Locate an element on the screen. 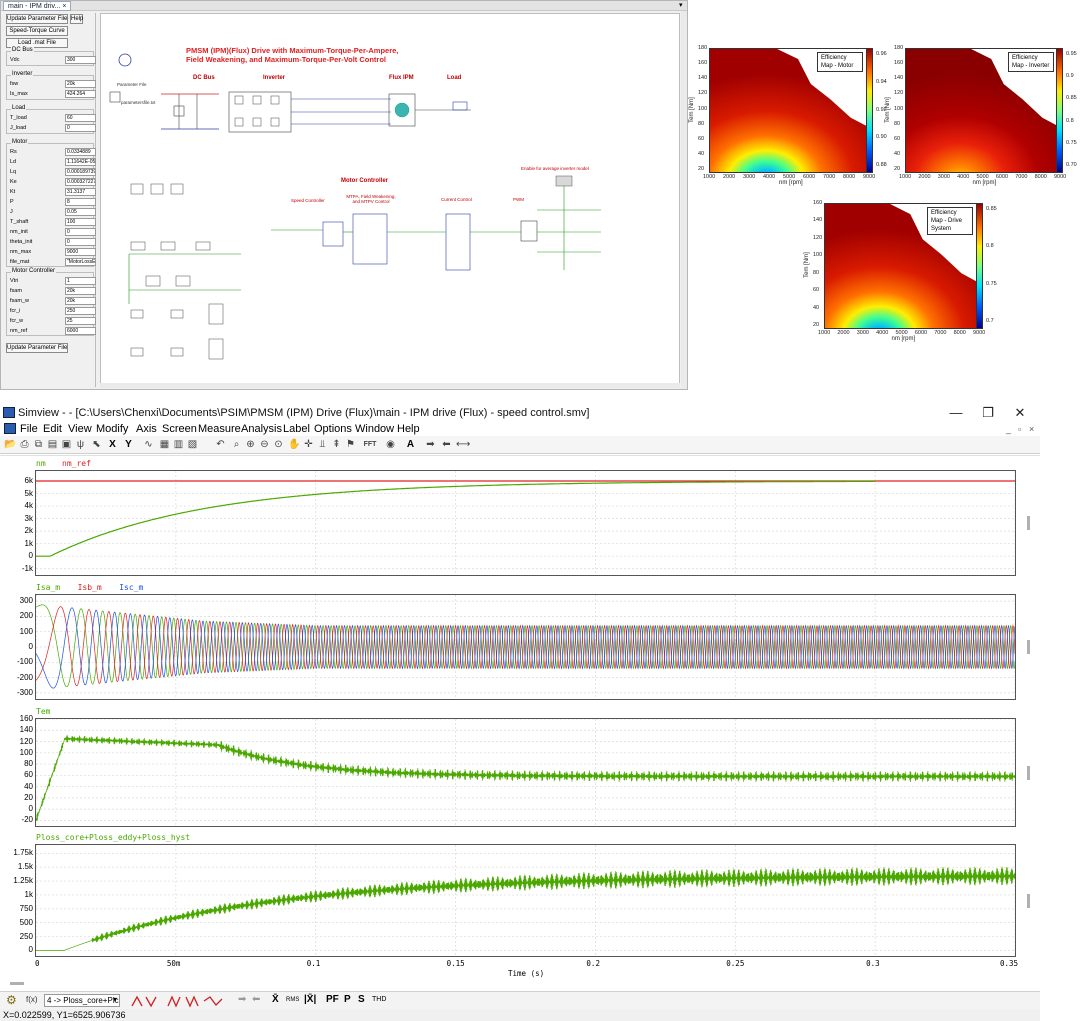  close-button: ✕ is located at coordinates (1020, 413).